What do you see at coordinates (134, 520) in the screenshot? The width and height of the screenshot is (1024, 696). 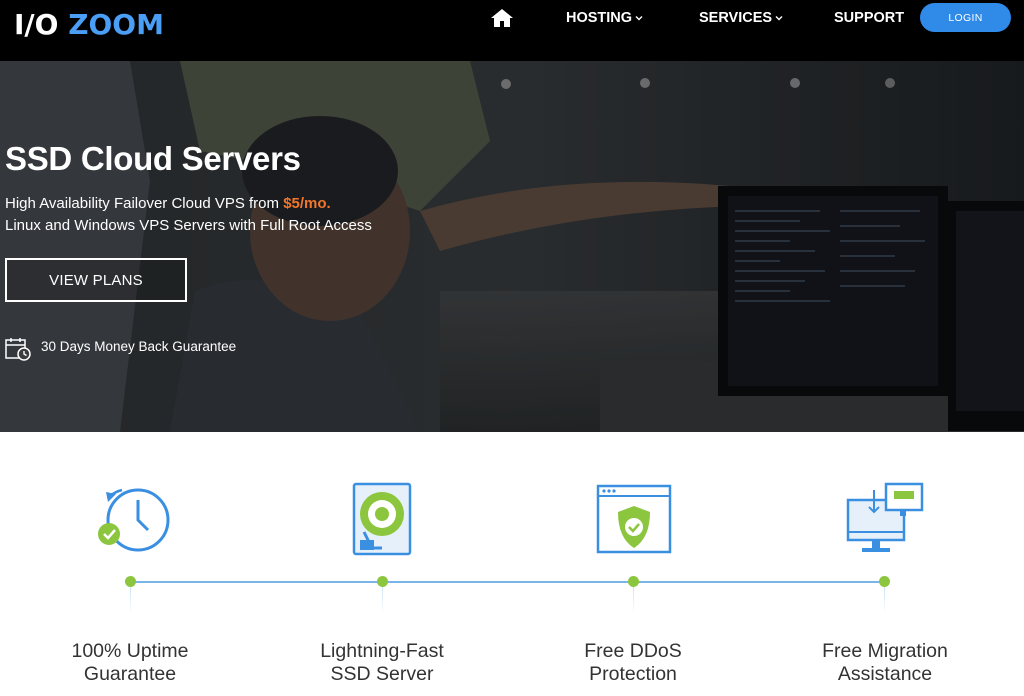 I see `uptime-clock-icon` at bounding box center [134, 520].